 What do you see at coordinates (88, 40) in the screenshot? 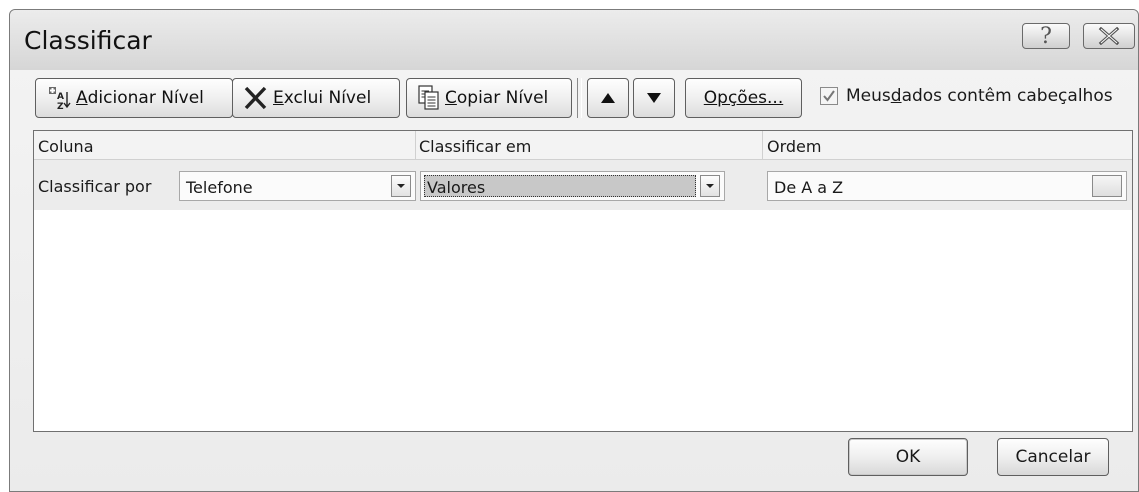
I see `dialog-title: Classificar` at bounding box center [88, 40].